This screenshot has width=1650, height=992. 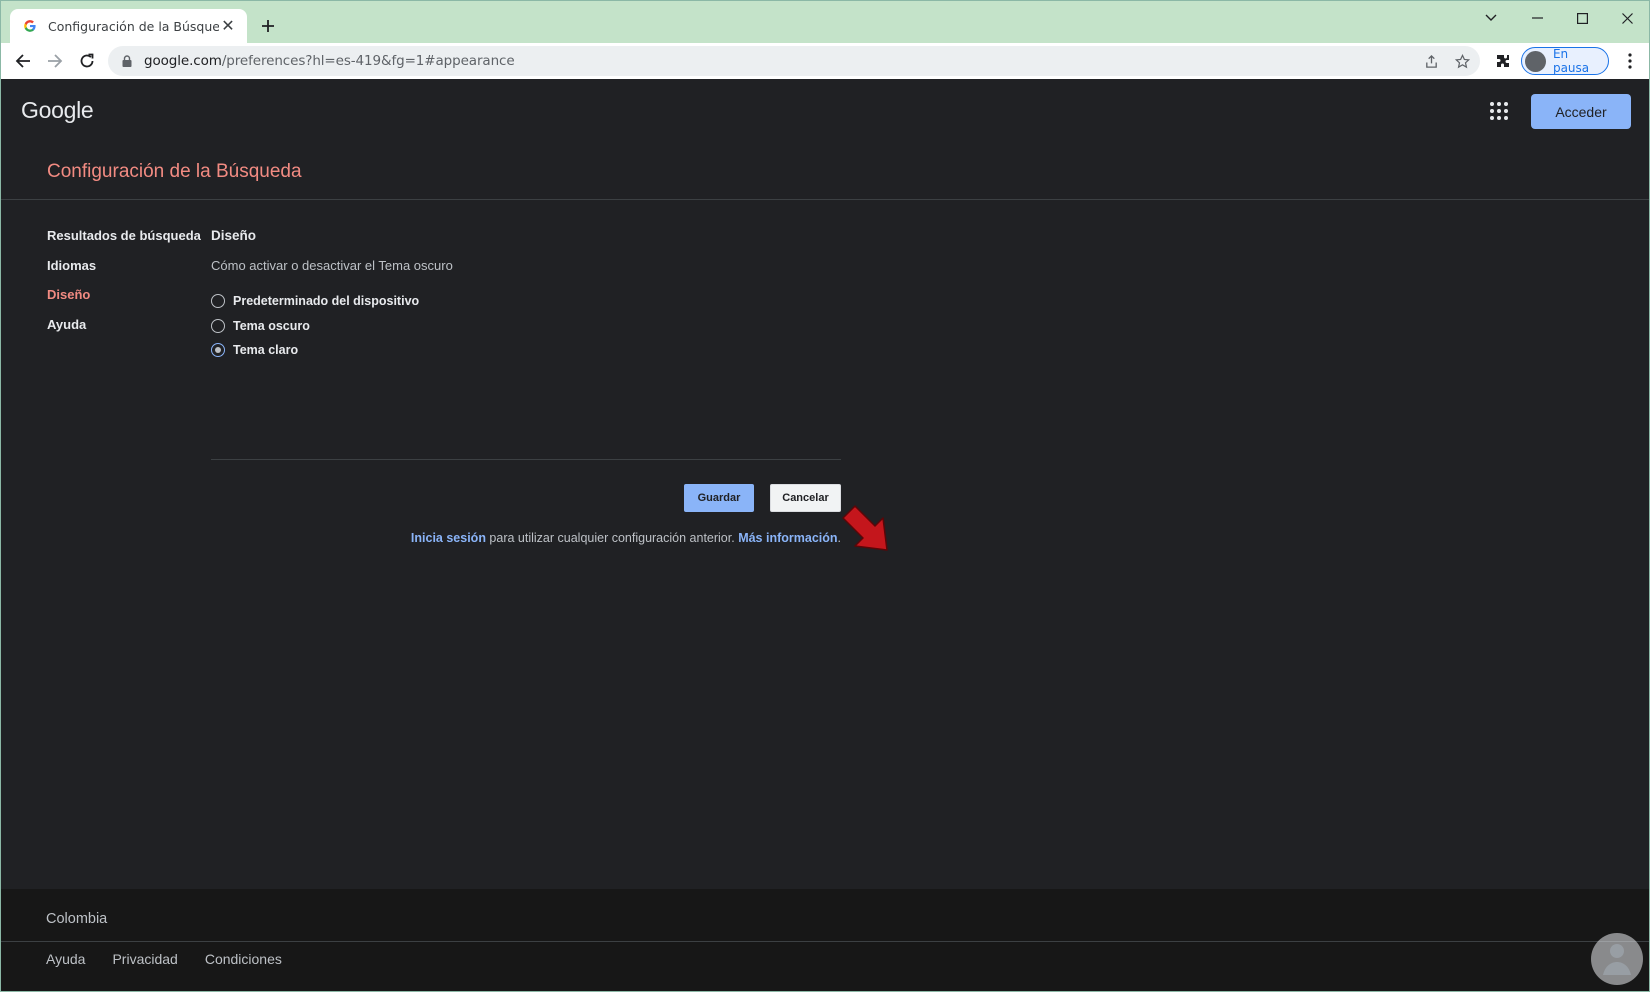 What do you see at coordinates (526, 350) in the screenshot?
I see `option-light-theme: Tema claro` at bounding box center [526, 350].